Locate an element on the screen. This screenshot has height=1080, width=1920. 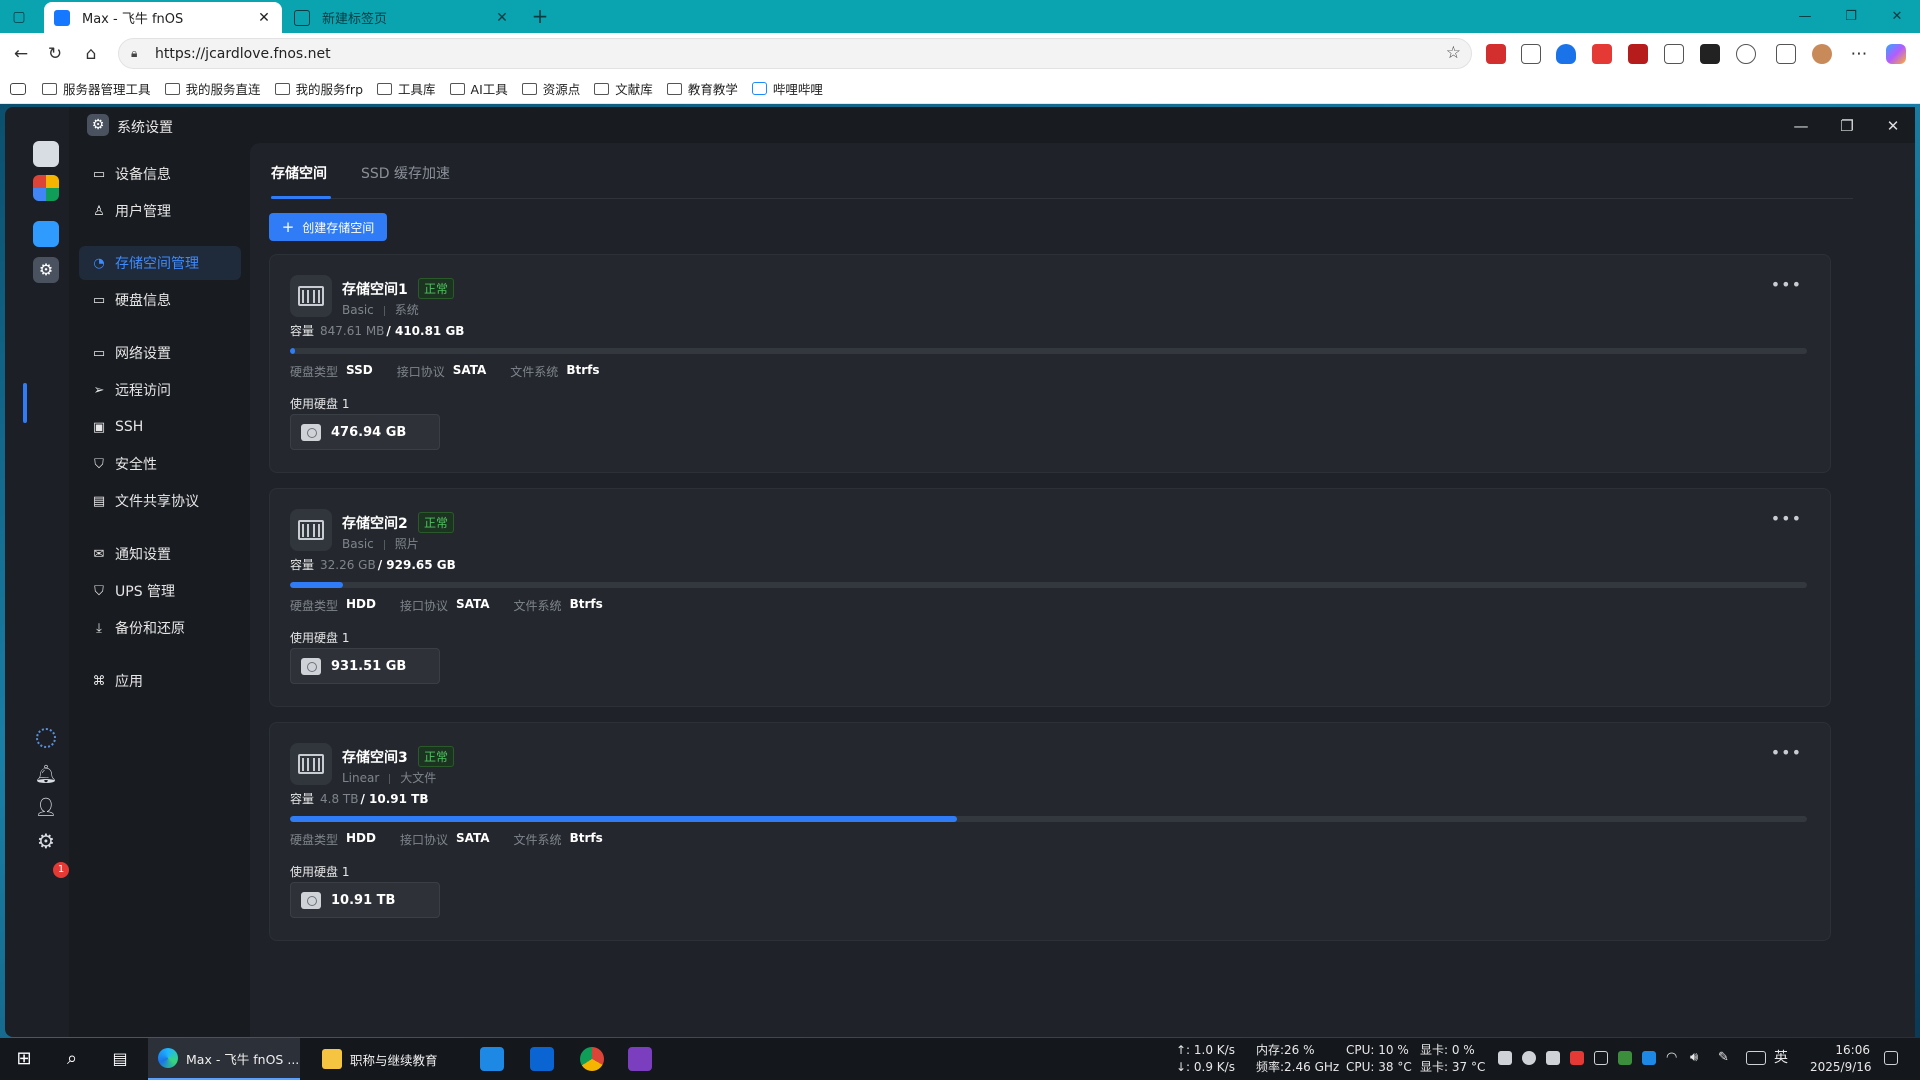
volume-icon: 🔊︎ is located at coordinates (1697, 1058).